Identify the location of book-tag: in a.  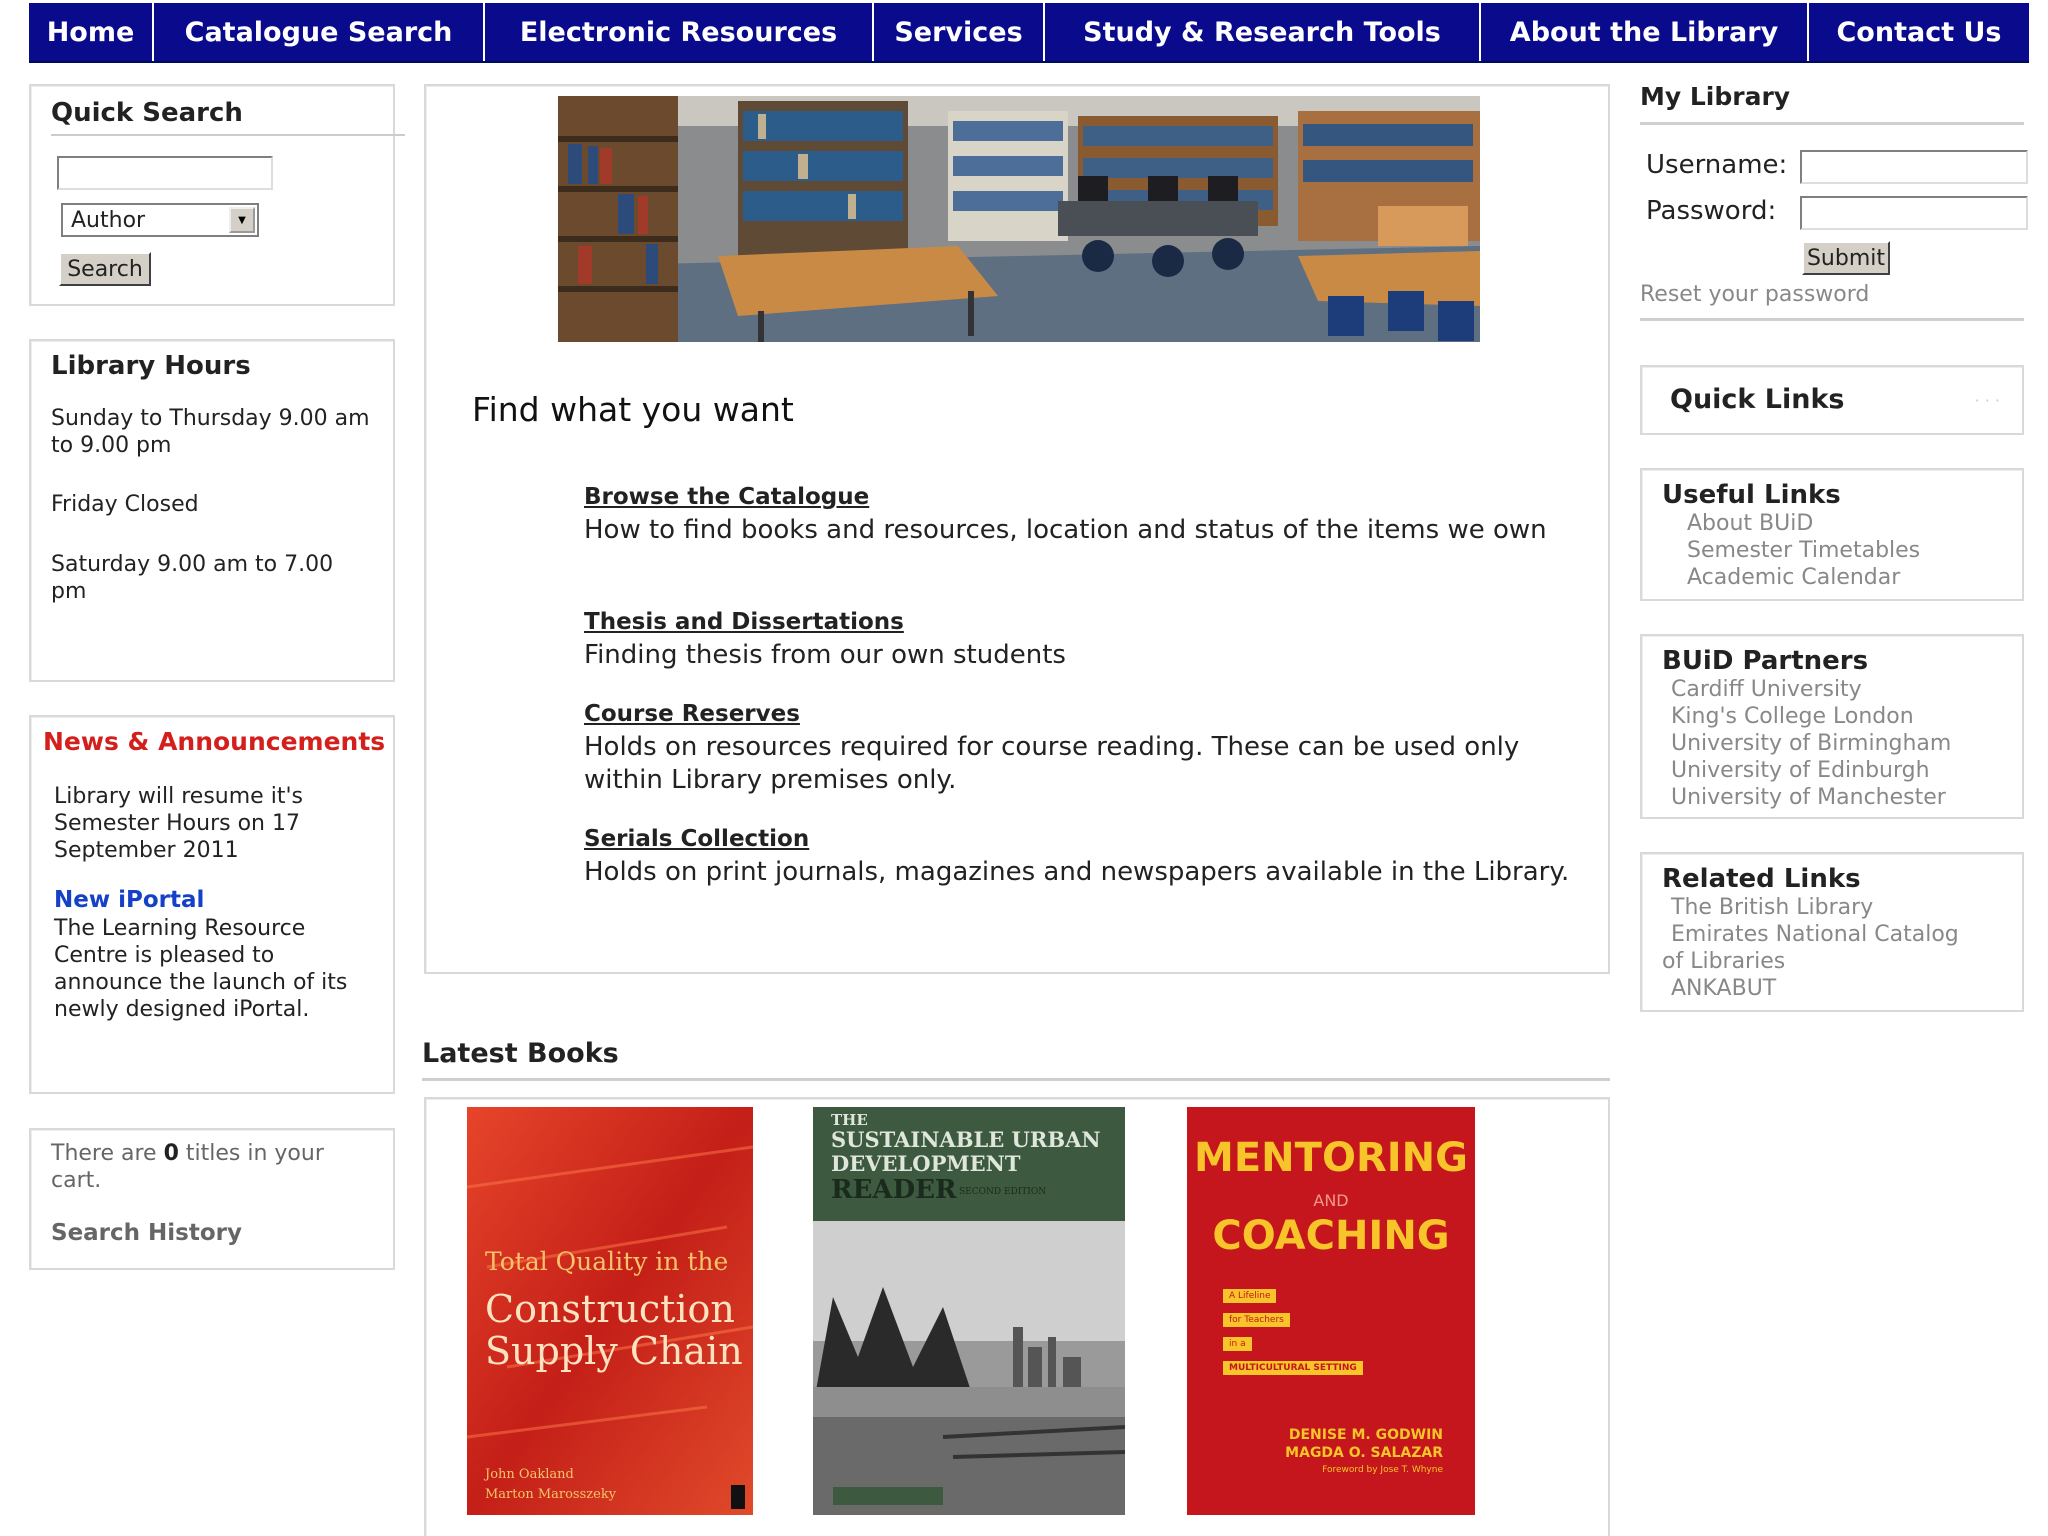
(1237, 1344).